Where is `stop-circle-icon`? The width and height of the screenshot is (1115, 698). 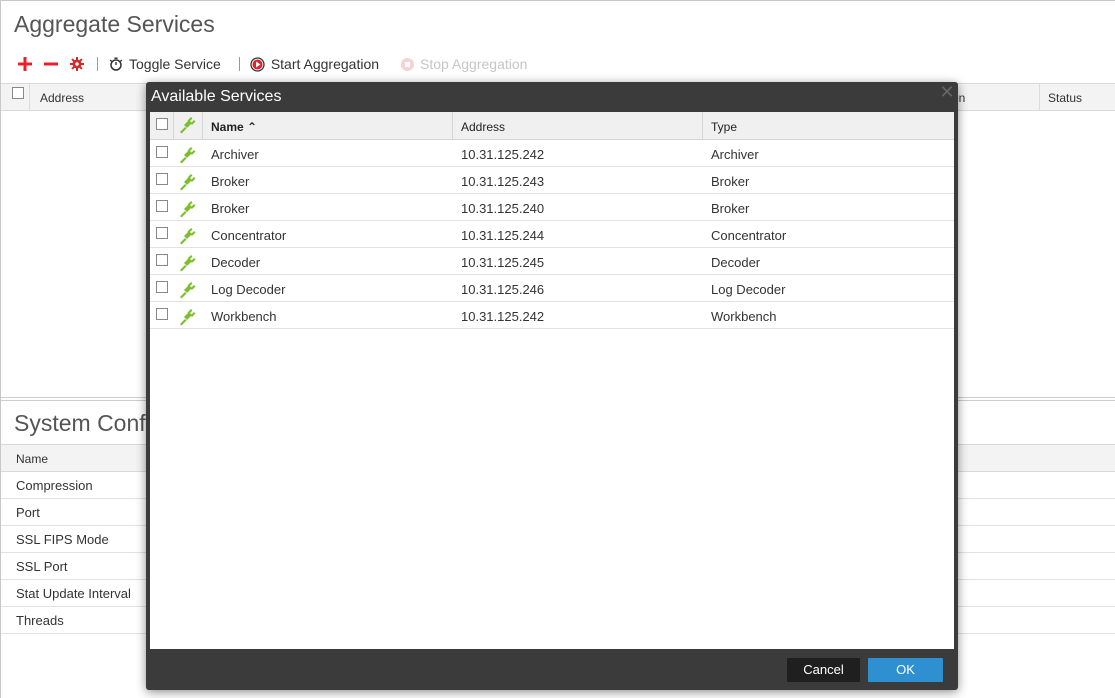
stop-circle-icon is located at coordinates (407, 64).